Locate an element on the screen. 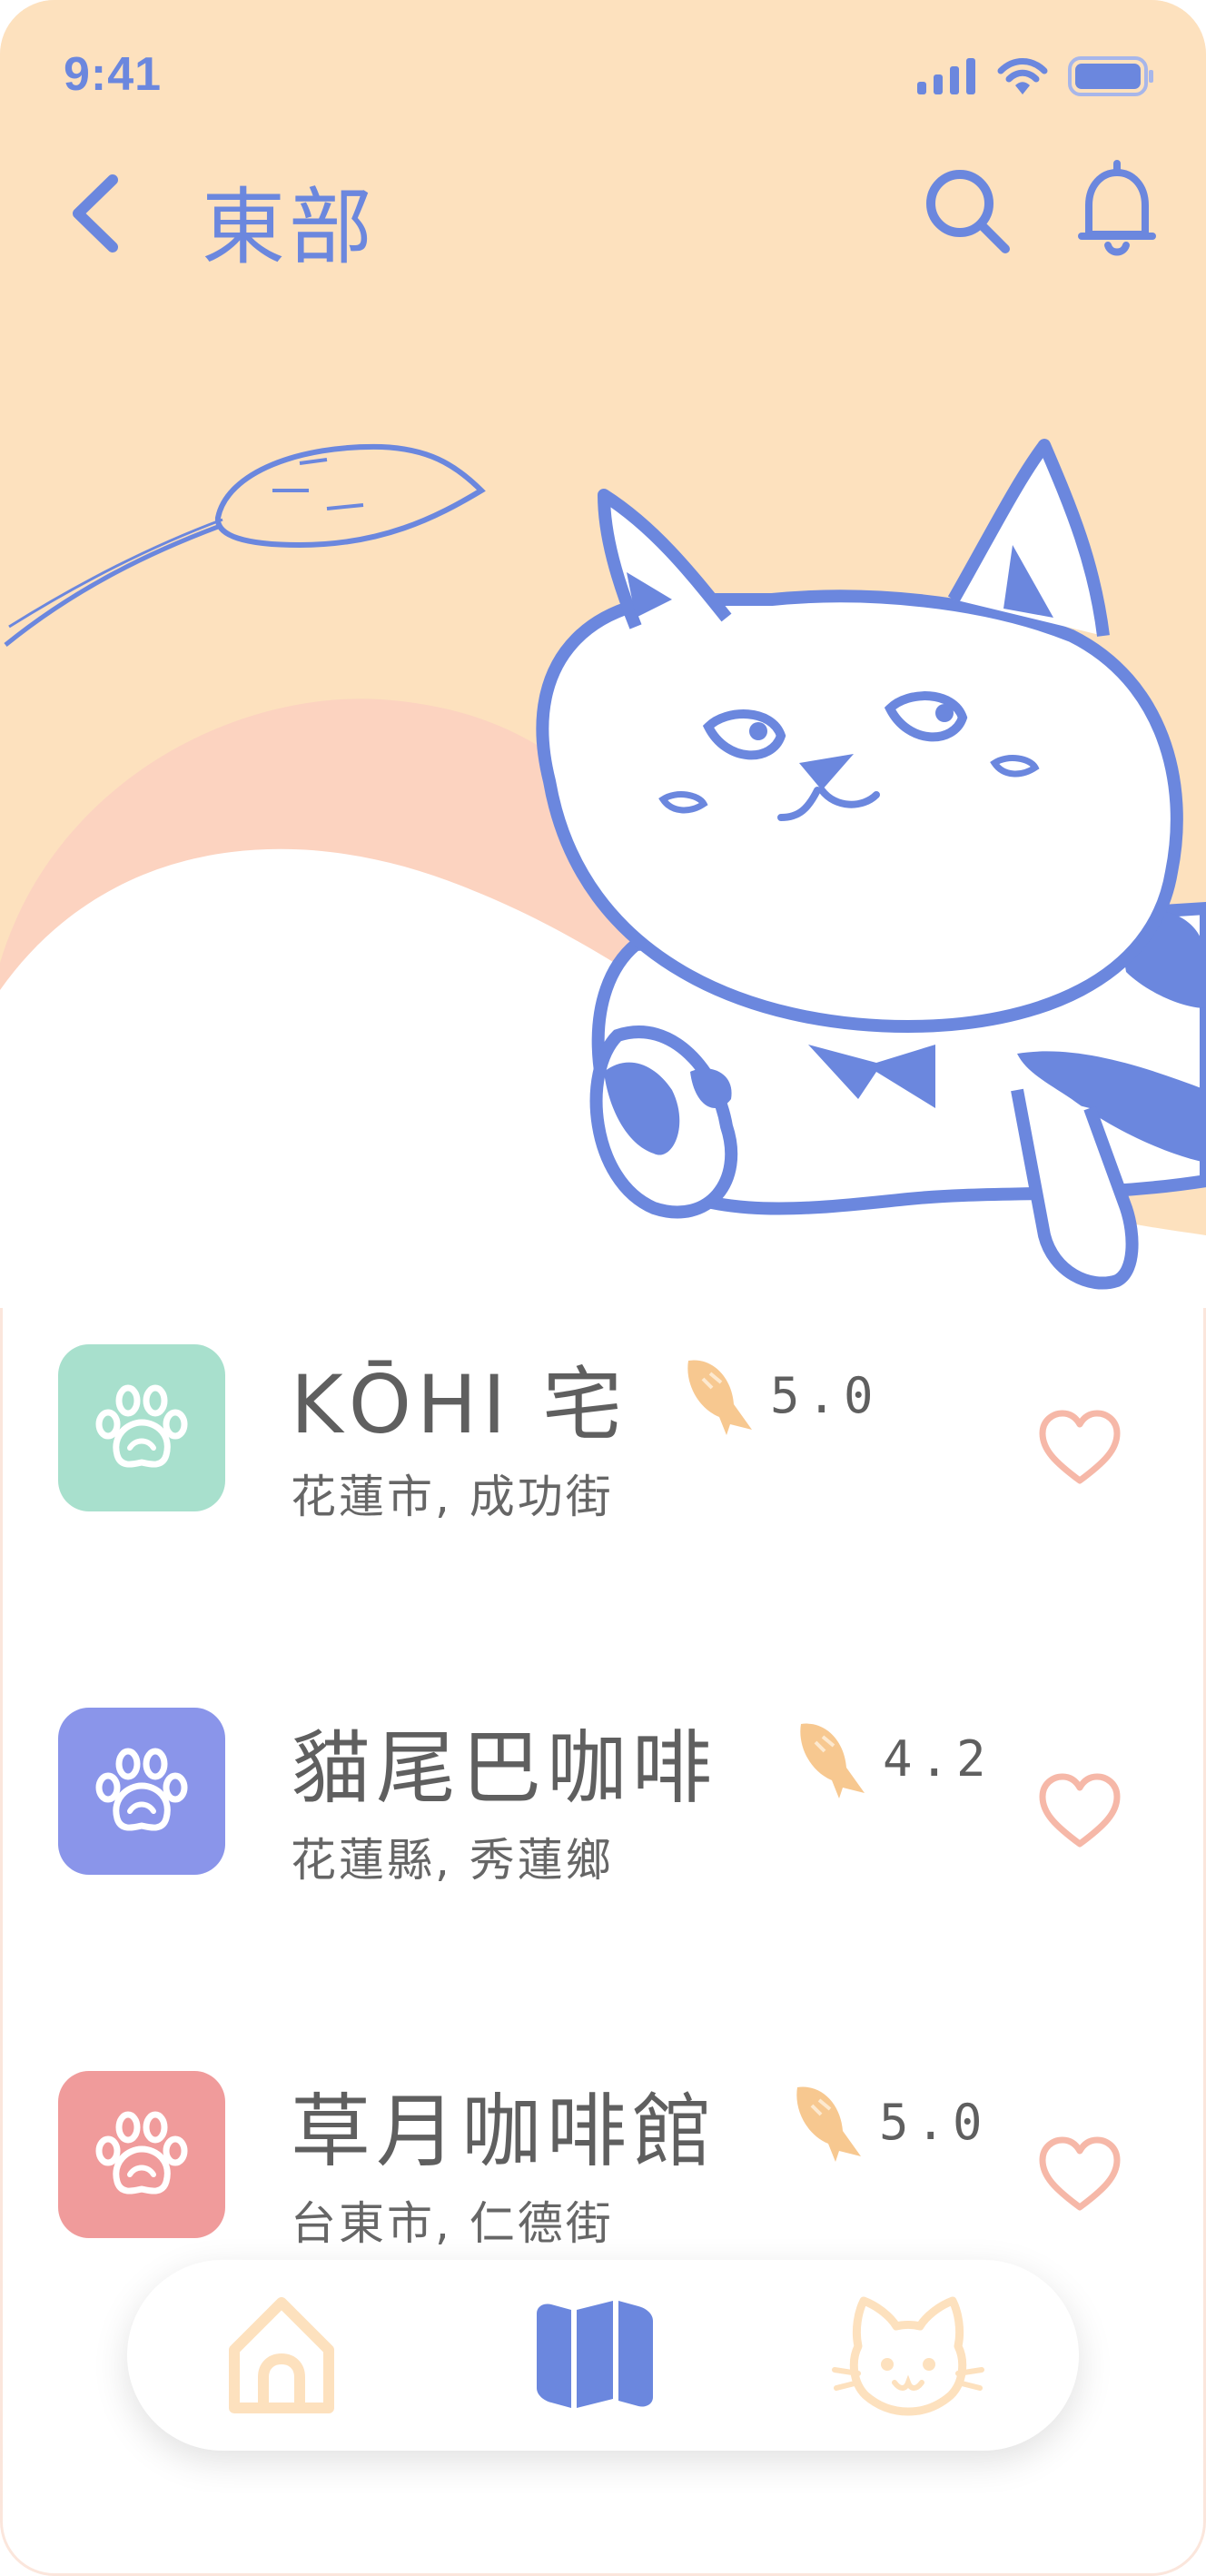 This screenshot has height=2576, width=1206. cafe-location: 花蓮縣, 秀蓮鄉 is located at coordinates (452, 1860).